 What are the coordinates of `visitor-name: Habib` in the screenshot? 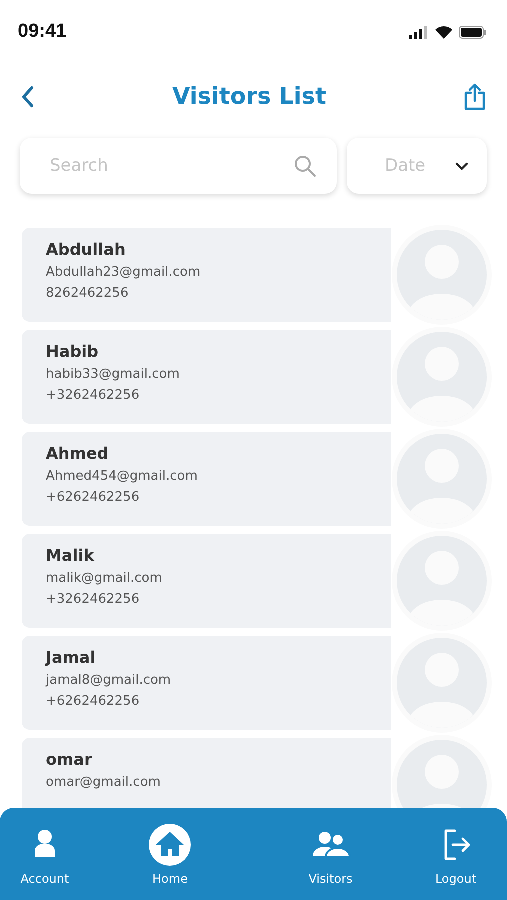 It's located at (73, 351).